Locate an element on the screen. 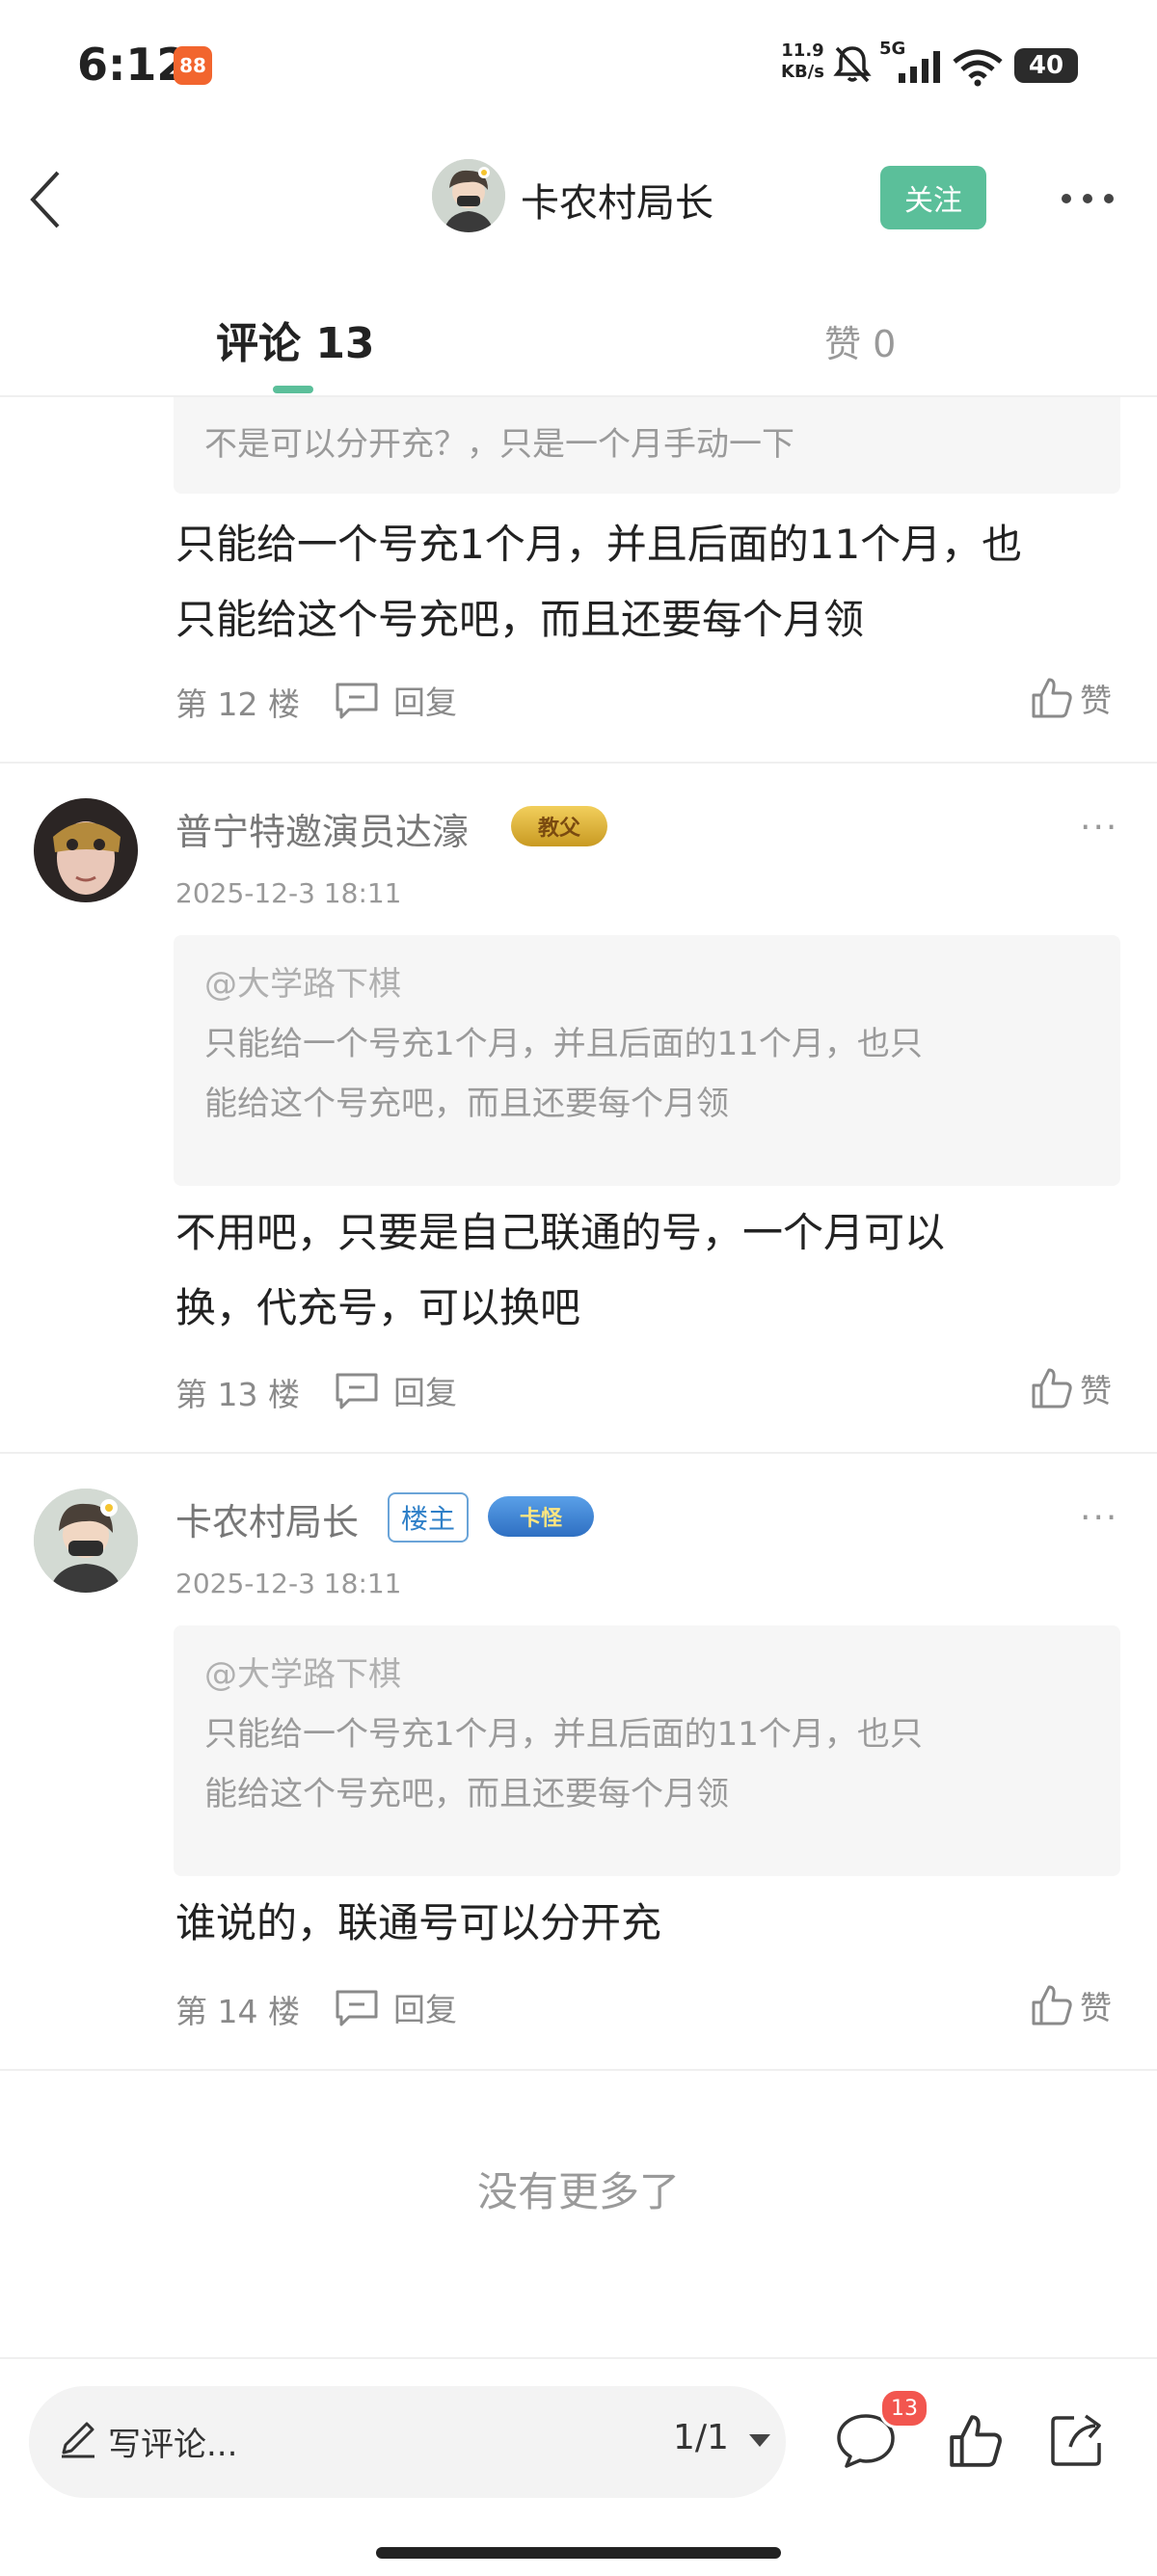 This screenshot has width=1157, height=2576. network-speed: 11.9 KB/s is located at coordinates (802, 62).